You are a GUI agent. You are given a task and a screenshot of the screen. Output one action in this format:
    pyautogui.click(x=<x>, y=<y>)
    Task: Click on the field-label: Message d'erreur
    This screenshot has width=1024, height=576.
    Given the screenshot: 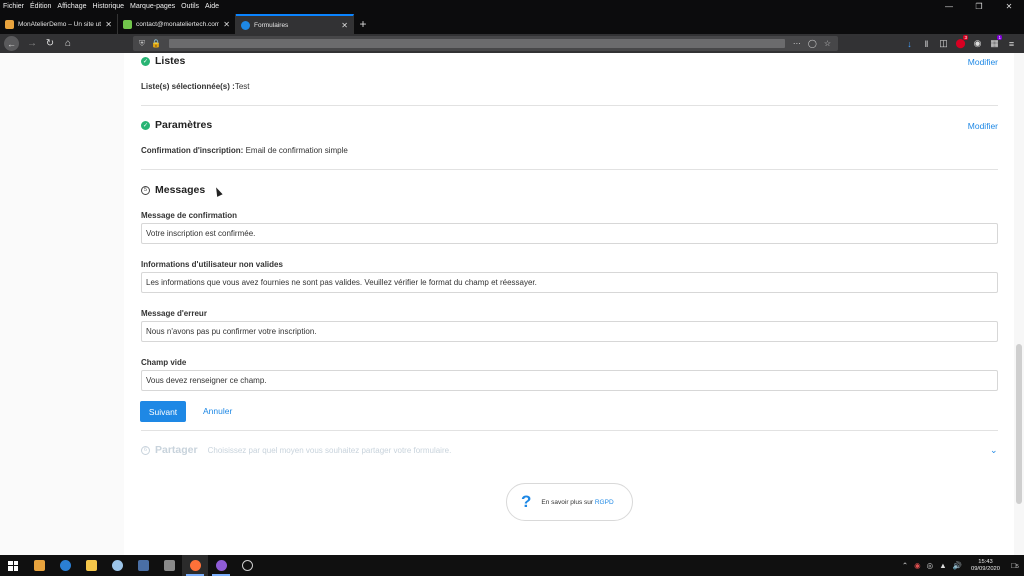 What is the action you would take?
    pyautogui.click(x=174, y=313)
    